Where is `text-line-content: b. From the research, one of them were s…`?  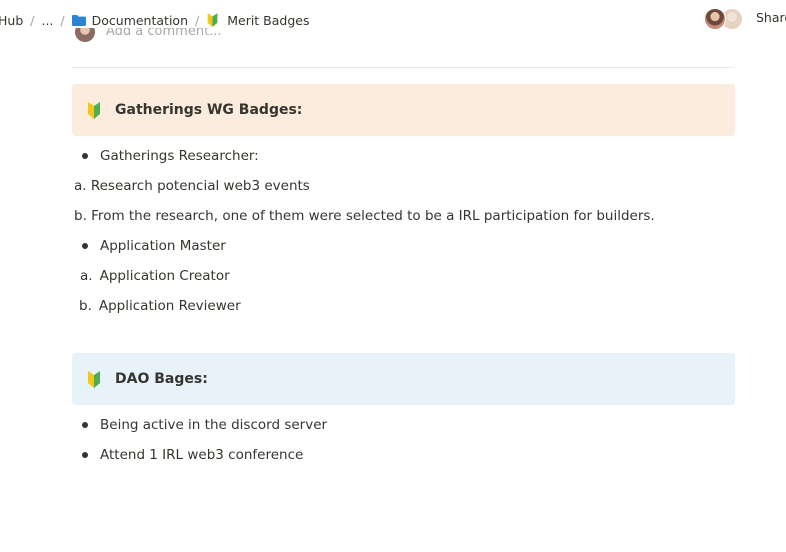
text-line-content: b. From the research, one of them were s… is located at coordinates (364, 216).